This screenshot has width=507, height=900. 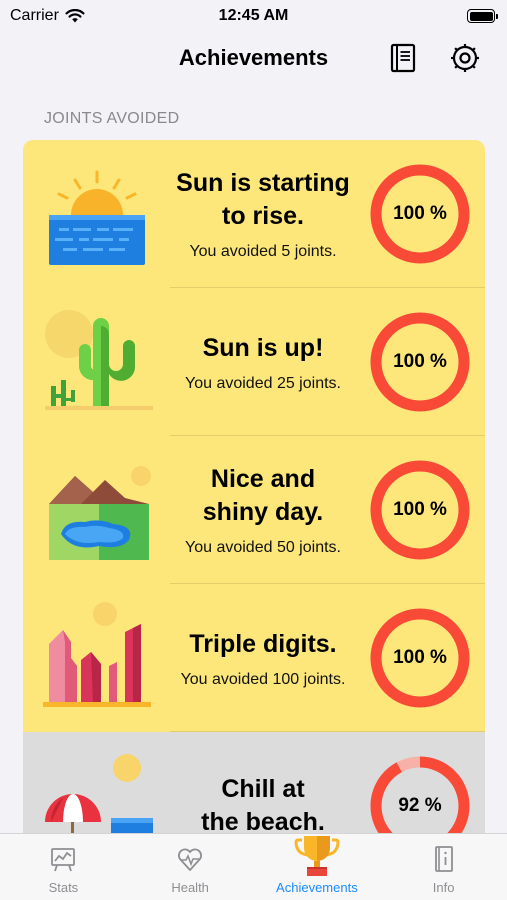 I want to click on achievement-subtitle: You avoided 5 joints., so click(x=263, y=251).